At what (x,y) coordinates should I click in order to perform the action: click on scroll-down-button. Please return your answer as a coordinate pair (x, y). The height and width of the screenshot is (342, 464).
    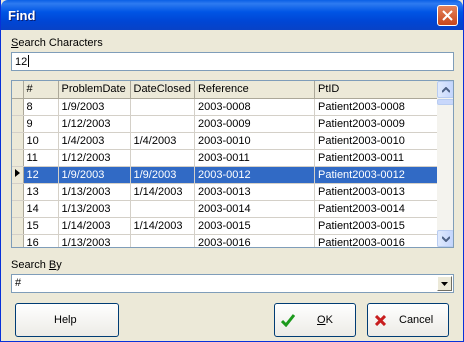
    Looking at the image, I should click on (445, 238).